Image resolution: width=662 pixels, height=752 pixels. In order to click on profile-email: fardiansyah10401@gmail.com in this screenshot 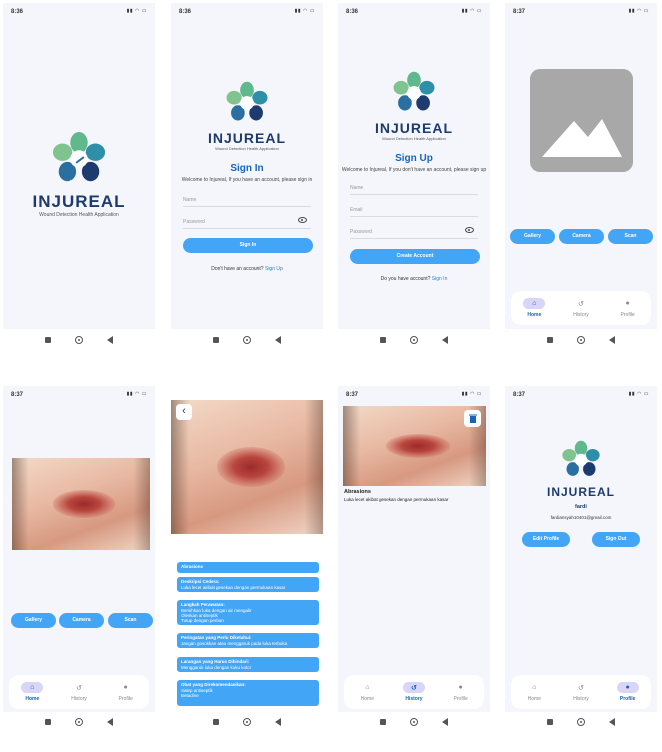, I will do `click(581, 517)`.